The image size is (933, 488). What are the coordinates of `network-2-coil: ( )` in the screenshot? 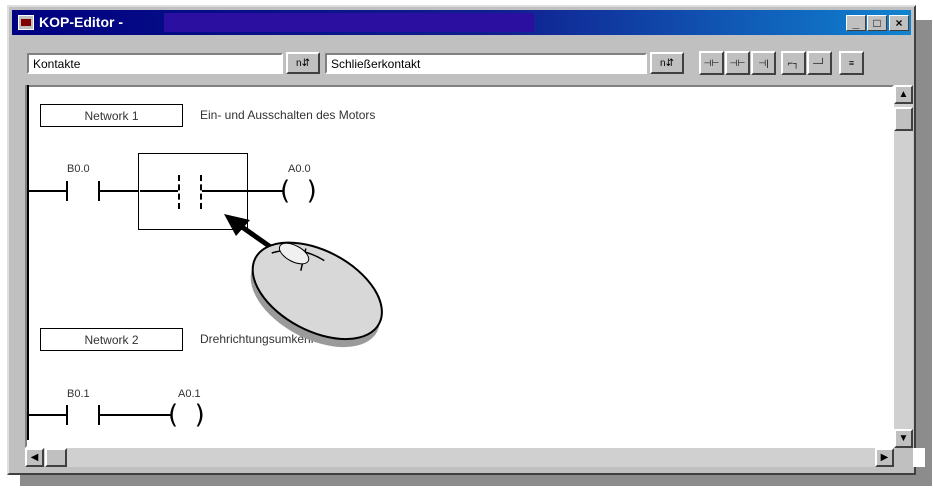 It's located at (186, 415).